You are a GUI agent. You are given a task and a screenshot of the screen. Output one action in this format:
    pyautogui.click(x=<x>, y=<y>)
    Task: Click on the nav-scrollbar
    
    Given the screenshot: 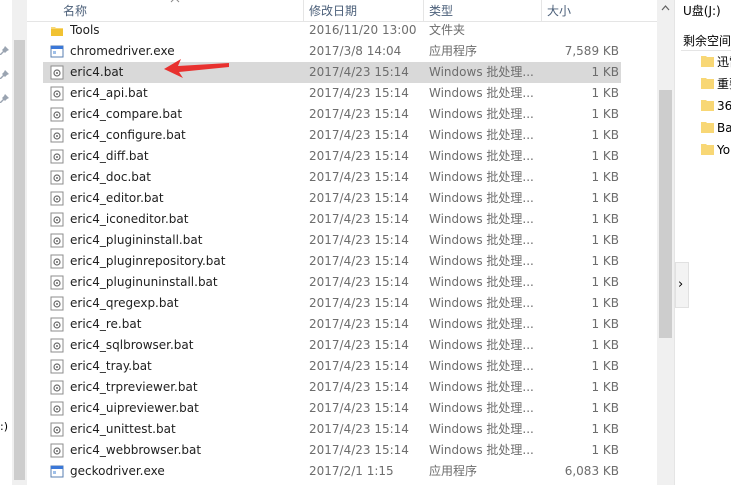 What is the action you would take?
    pyautogui.click(x=19, y=242)
    